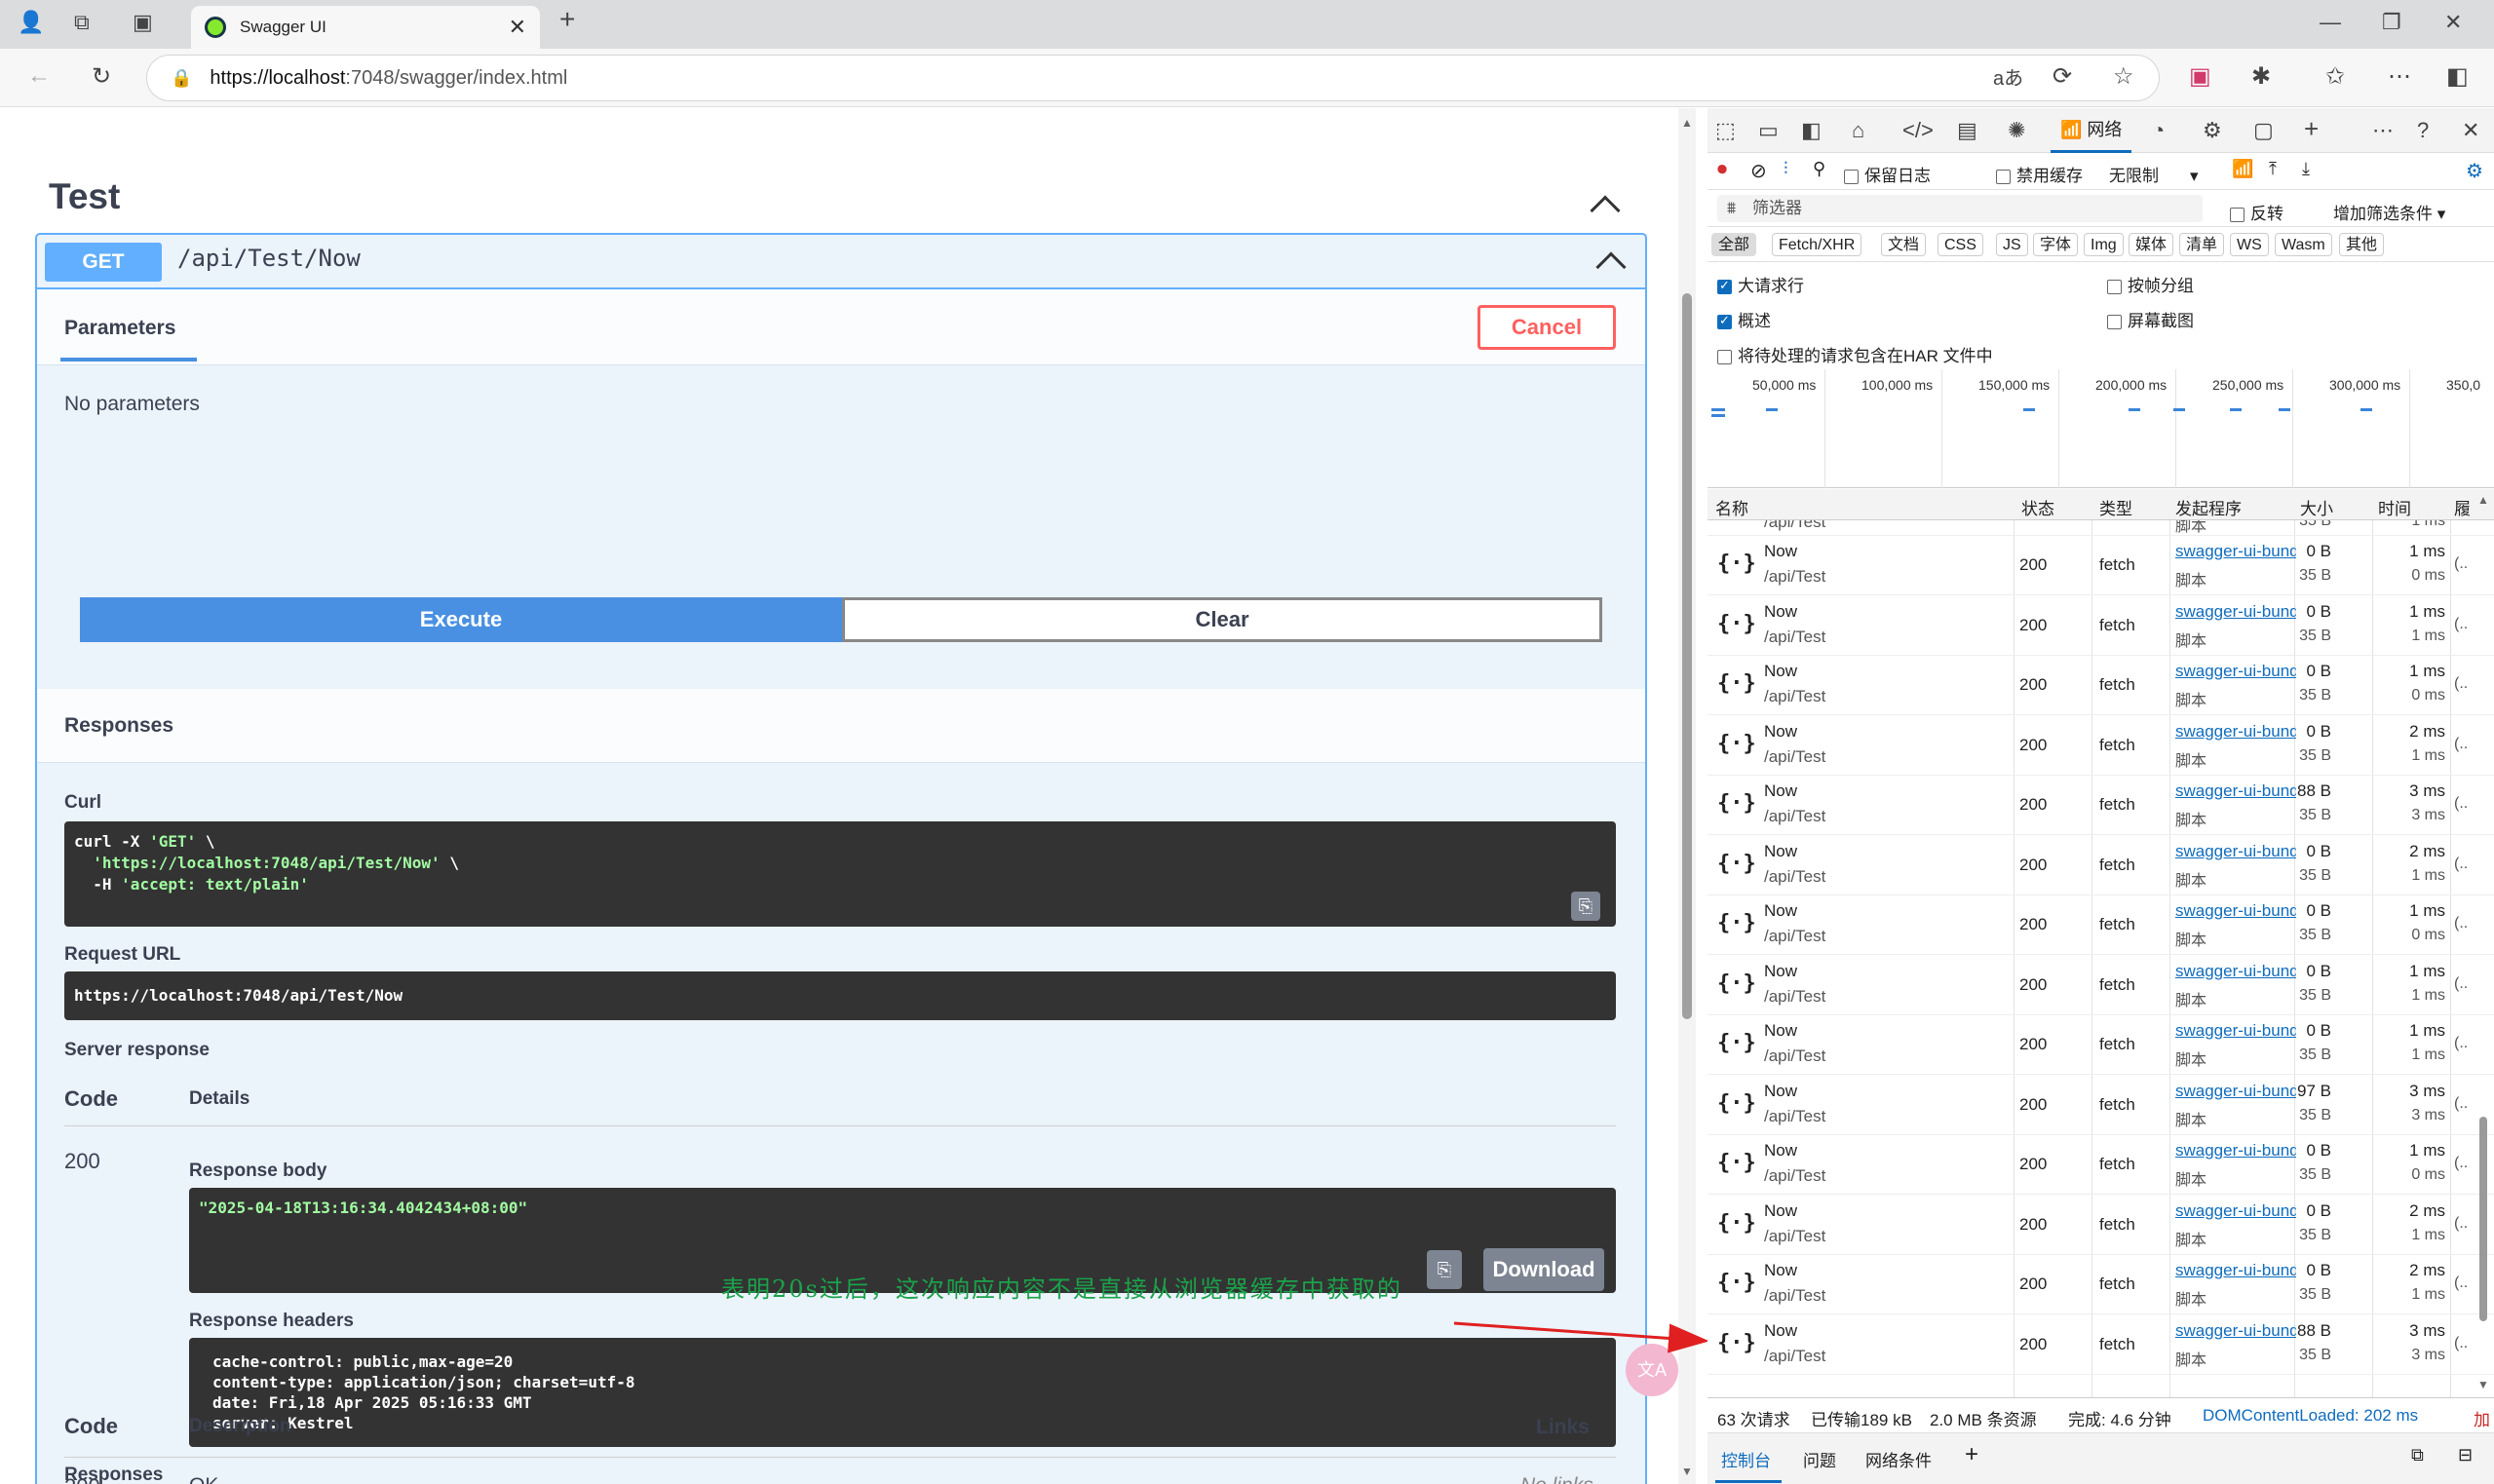 This screenshot has height=1484, width=2494. What do you see at coordinates (2123, 76) in the screenshot?
I see `favorite-star-icon: ☆` at bounding box center [2123, 76].